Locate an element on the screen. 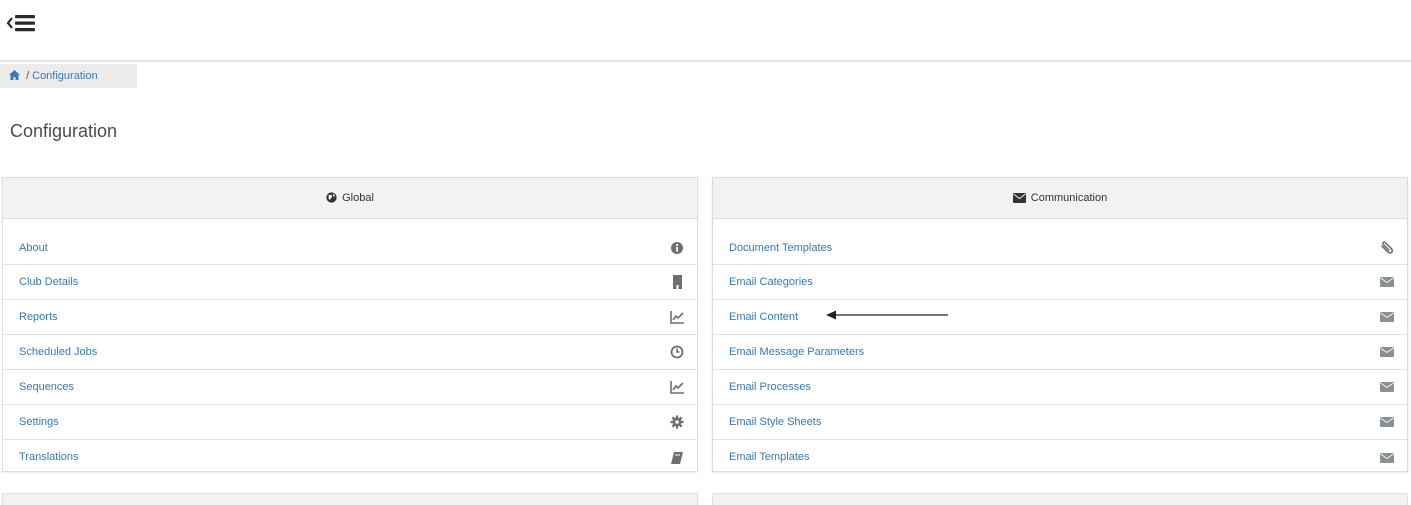  globe-icon is located at coordinates (331, 197).